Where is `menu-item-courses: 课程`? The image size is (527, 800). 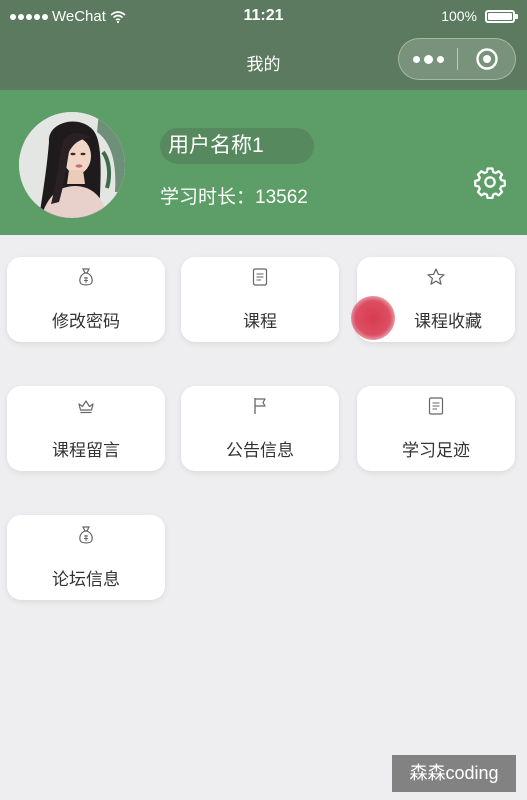 menu-item-courses: 课程 is located at coordinates (260, 299).